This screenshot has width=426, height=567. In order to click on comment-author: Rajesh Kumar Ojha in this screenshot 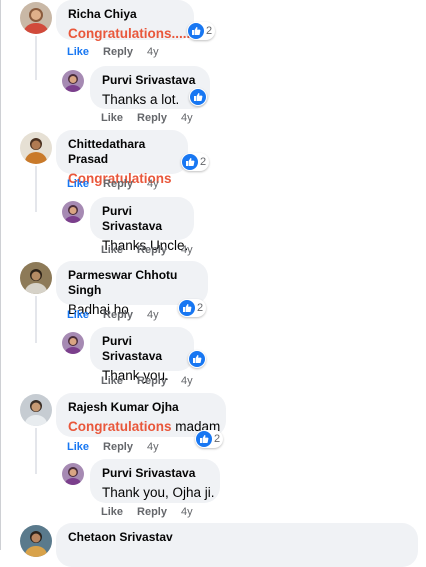, I will do `click(141, 407)`.